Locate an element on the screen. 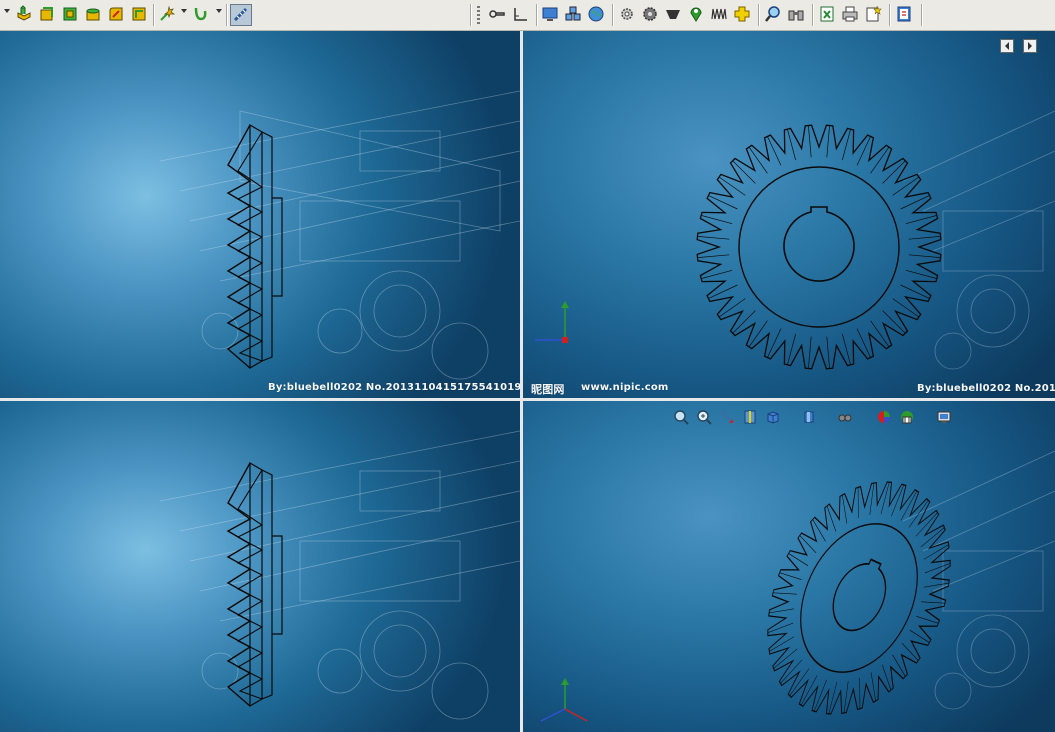  globe-icon is located at coordinates (596, 14).